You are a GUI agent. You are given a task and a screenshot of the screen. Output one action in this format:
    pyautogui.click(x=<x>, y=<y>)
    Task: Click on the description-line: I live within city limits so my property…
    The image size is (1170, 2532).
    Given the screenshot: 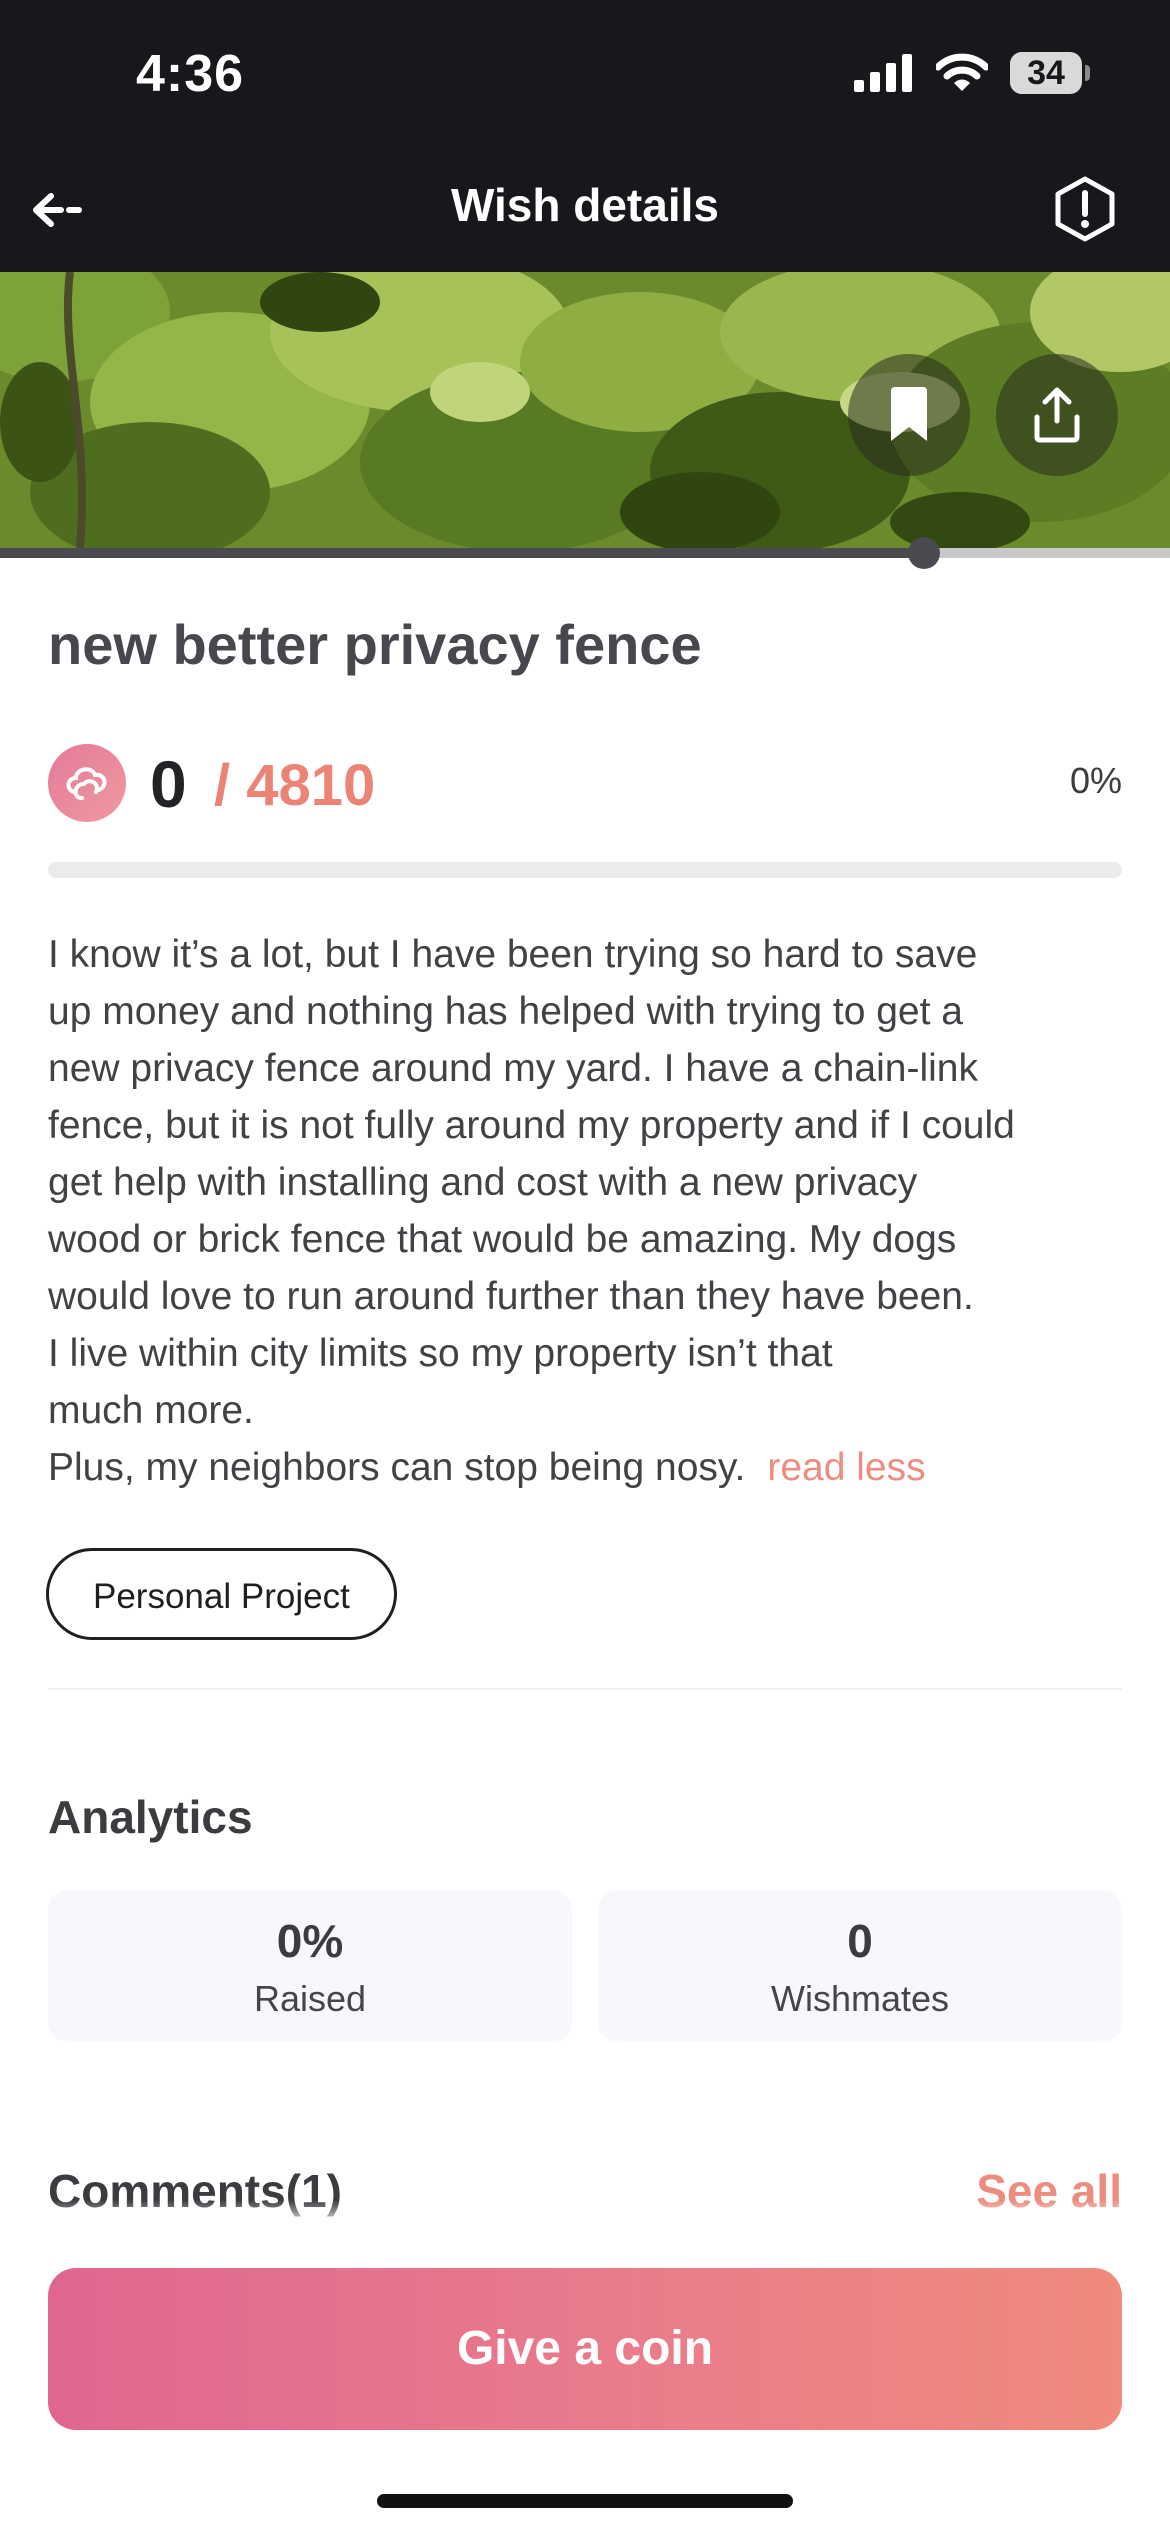 What is the action you would take?
    pyautogui.click(x=440, y=1353)
    